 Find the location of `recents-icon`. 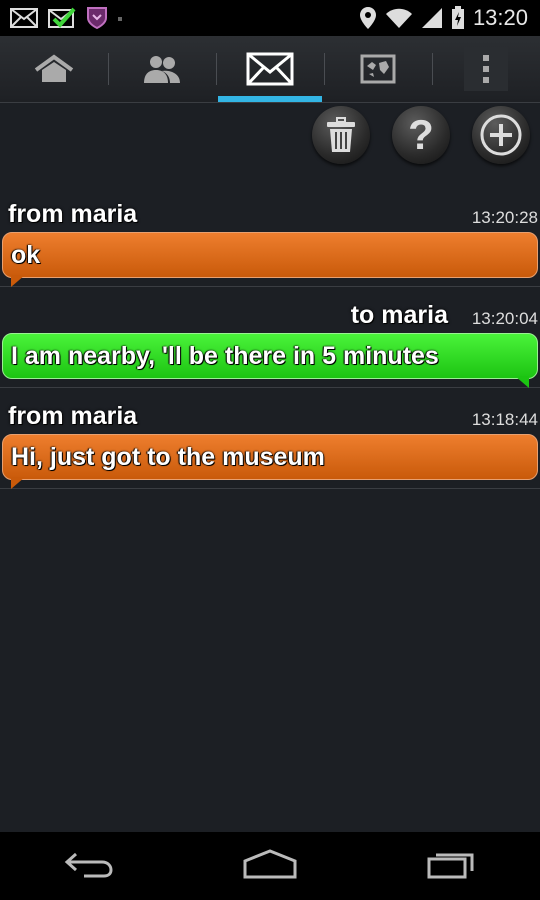

recents-icon is located at coordinates (450, 865).